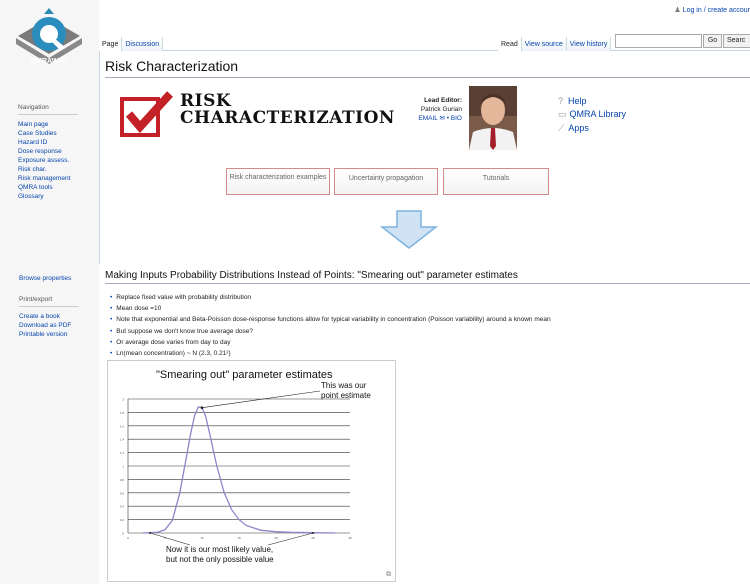 This screenshot has width=750, height=586. I want to click on help-link: ? Help, so click(592, 101).